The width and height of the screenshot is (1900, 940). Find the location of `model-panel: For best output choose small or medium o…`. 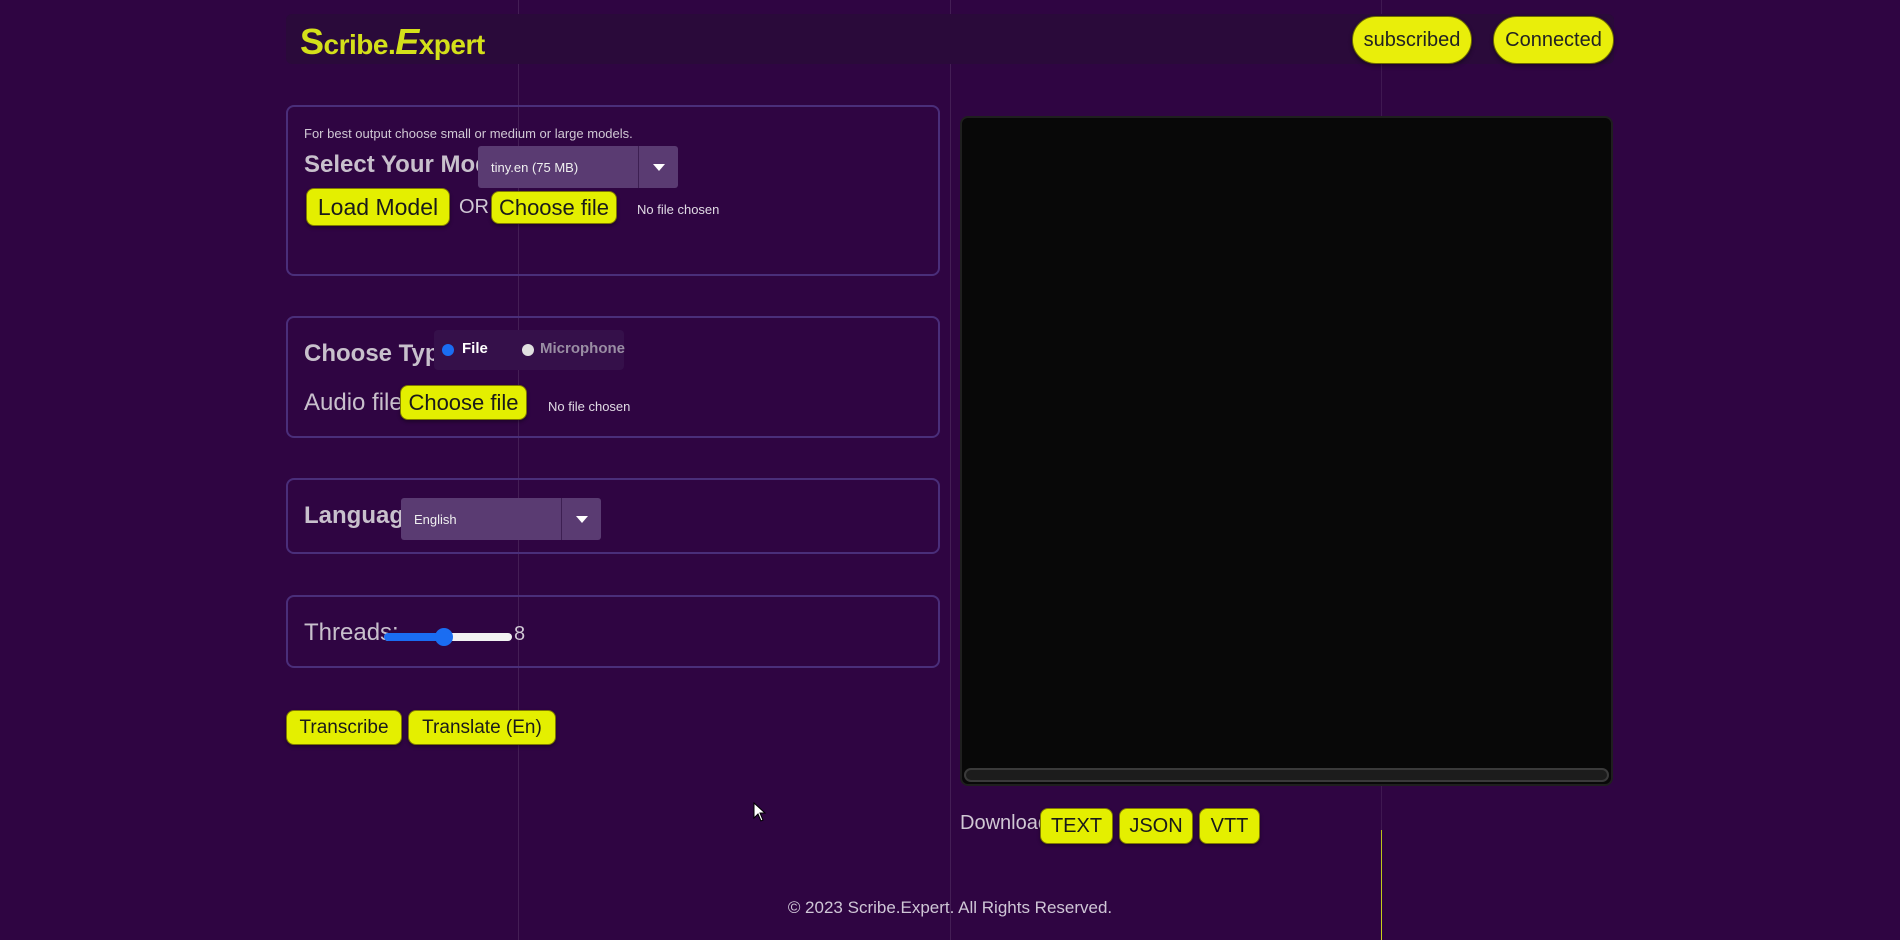

model-panel: For best output choose small or medium o… is located at coordinates (613, 190).